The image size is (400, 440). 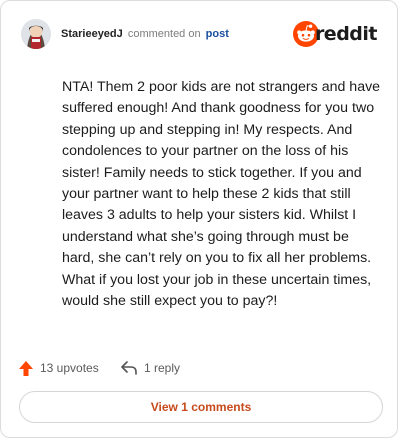 What do you see at coordinates (92, 34) in the screenshot?
I see `username-link: StarieeyedJ` at bounding box center [92, 34].